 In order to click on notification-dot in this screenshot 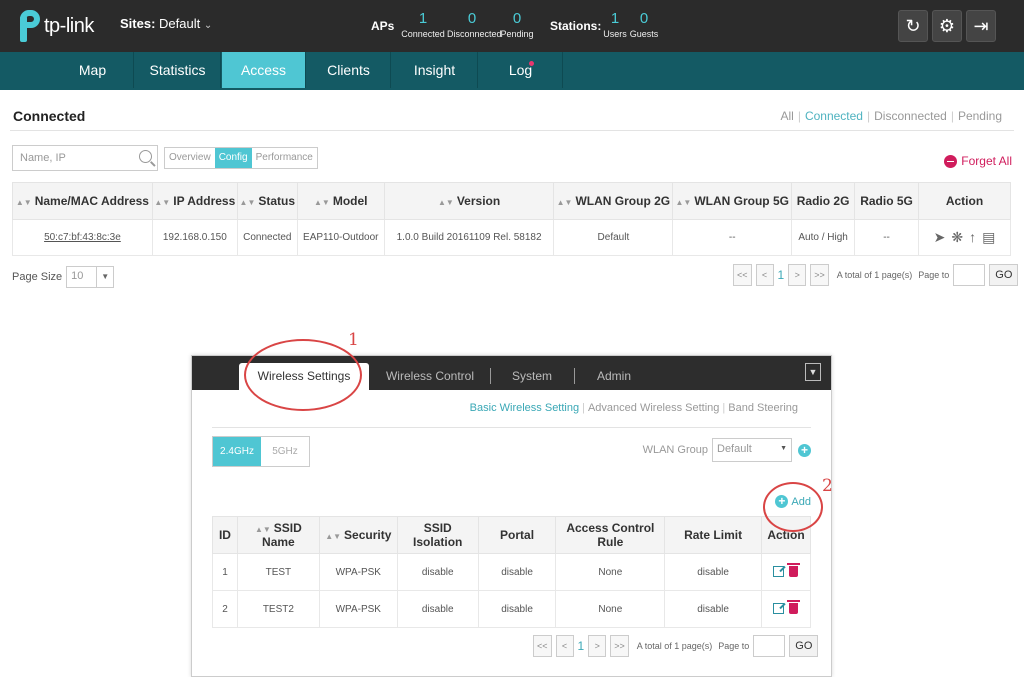, I will do `click(531, 63)`.